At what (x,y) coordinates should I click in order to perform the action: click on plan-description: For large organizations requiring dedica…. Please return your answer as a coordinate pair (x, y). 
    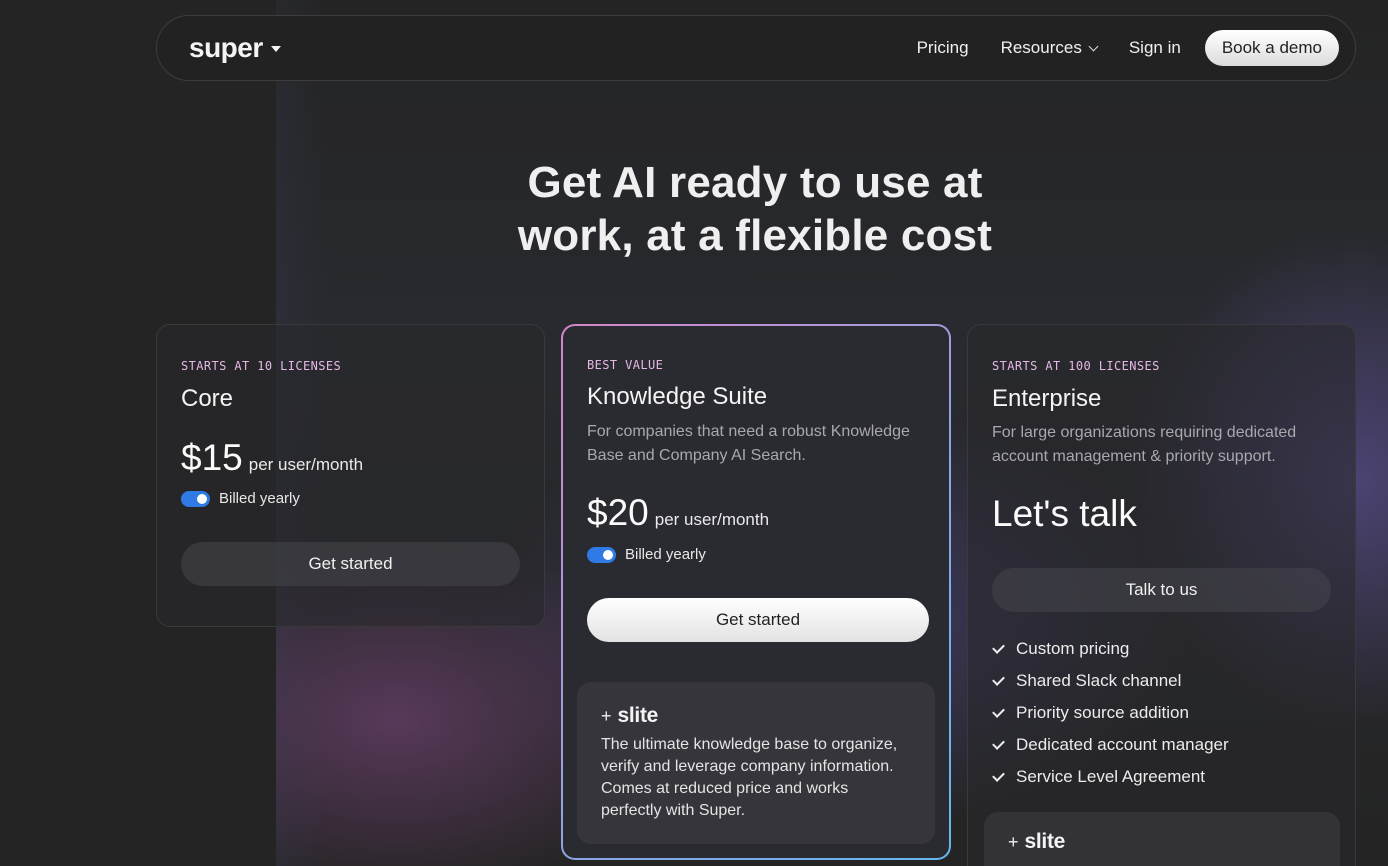
    Looking at the image, I should click on (1144, 444).